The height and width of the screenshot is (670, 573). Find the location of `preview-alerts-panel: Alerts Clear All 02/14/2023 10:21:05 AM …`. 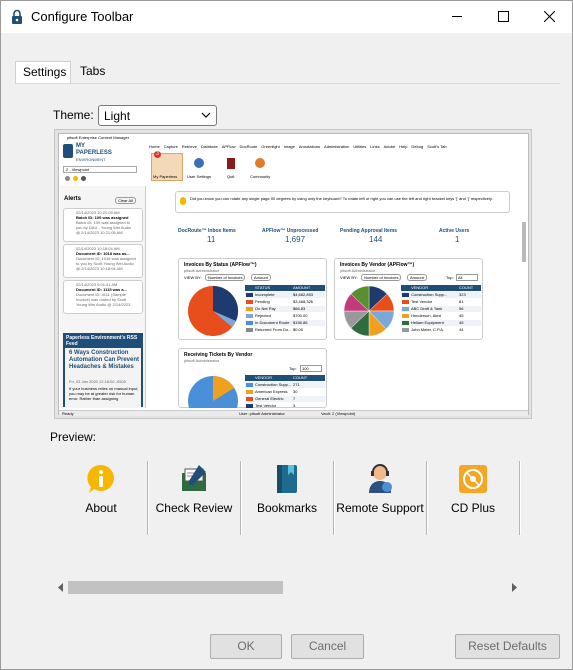

preview-alerts-panel: Alerts Clear All 02/14/2023 10:21:05 AM … is located at coordinates (103, 297).